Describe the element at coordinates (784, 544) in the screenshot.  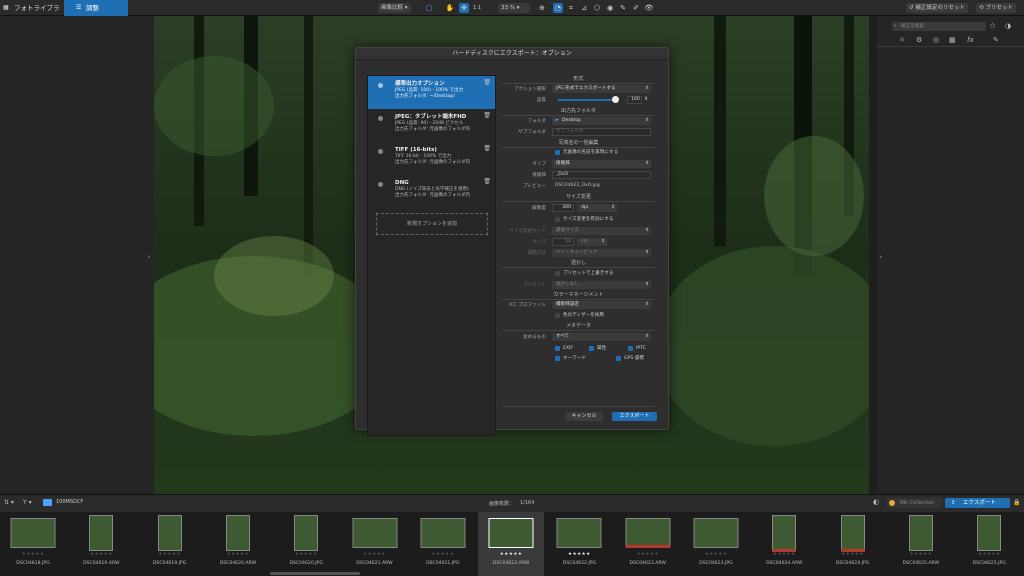
I see `filmstrip-thumbnail: ★★★★★ DSC04624.ARW` at that location.